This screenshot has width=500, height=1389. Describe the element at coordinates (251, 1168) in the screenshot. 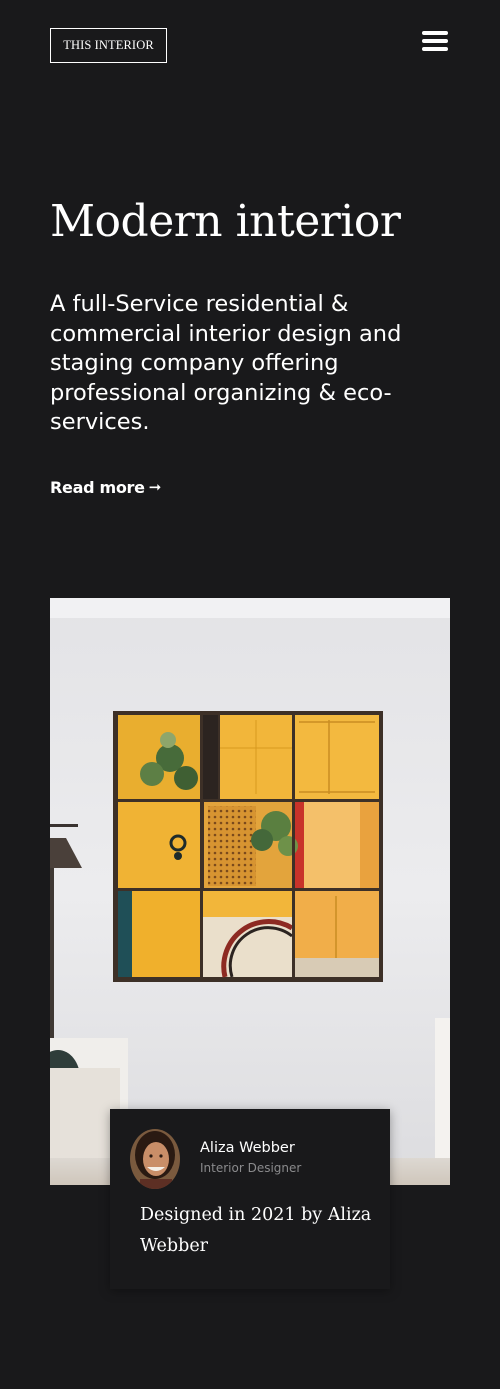

I see `author-role: Interior Designer` at that location.